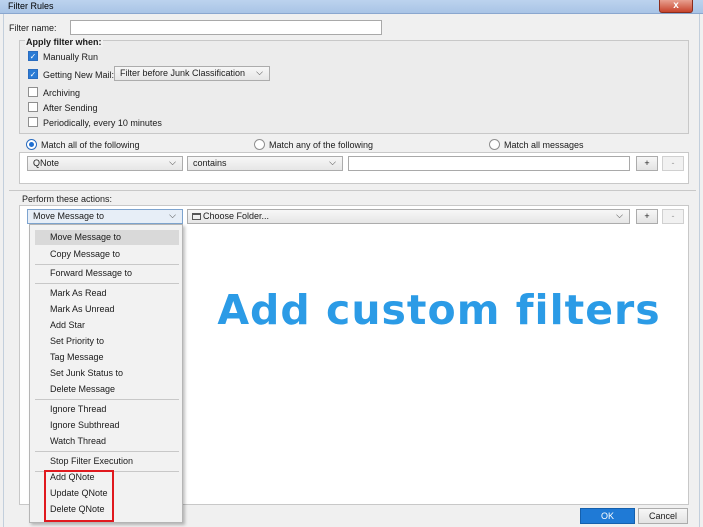 Image resolution: width=703 pixels, height=527 pixels. Describe the element at coordinates (489, 163) in the screenshot. I see `condition-value-input` at that location.